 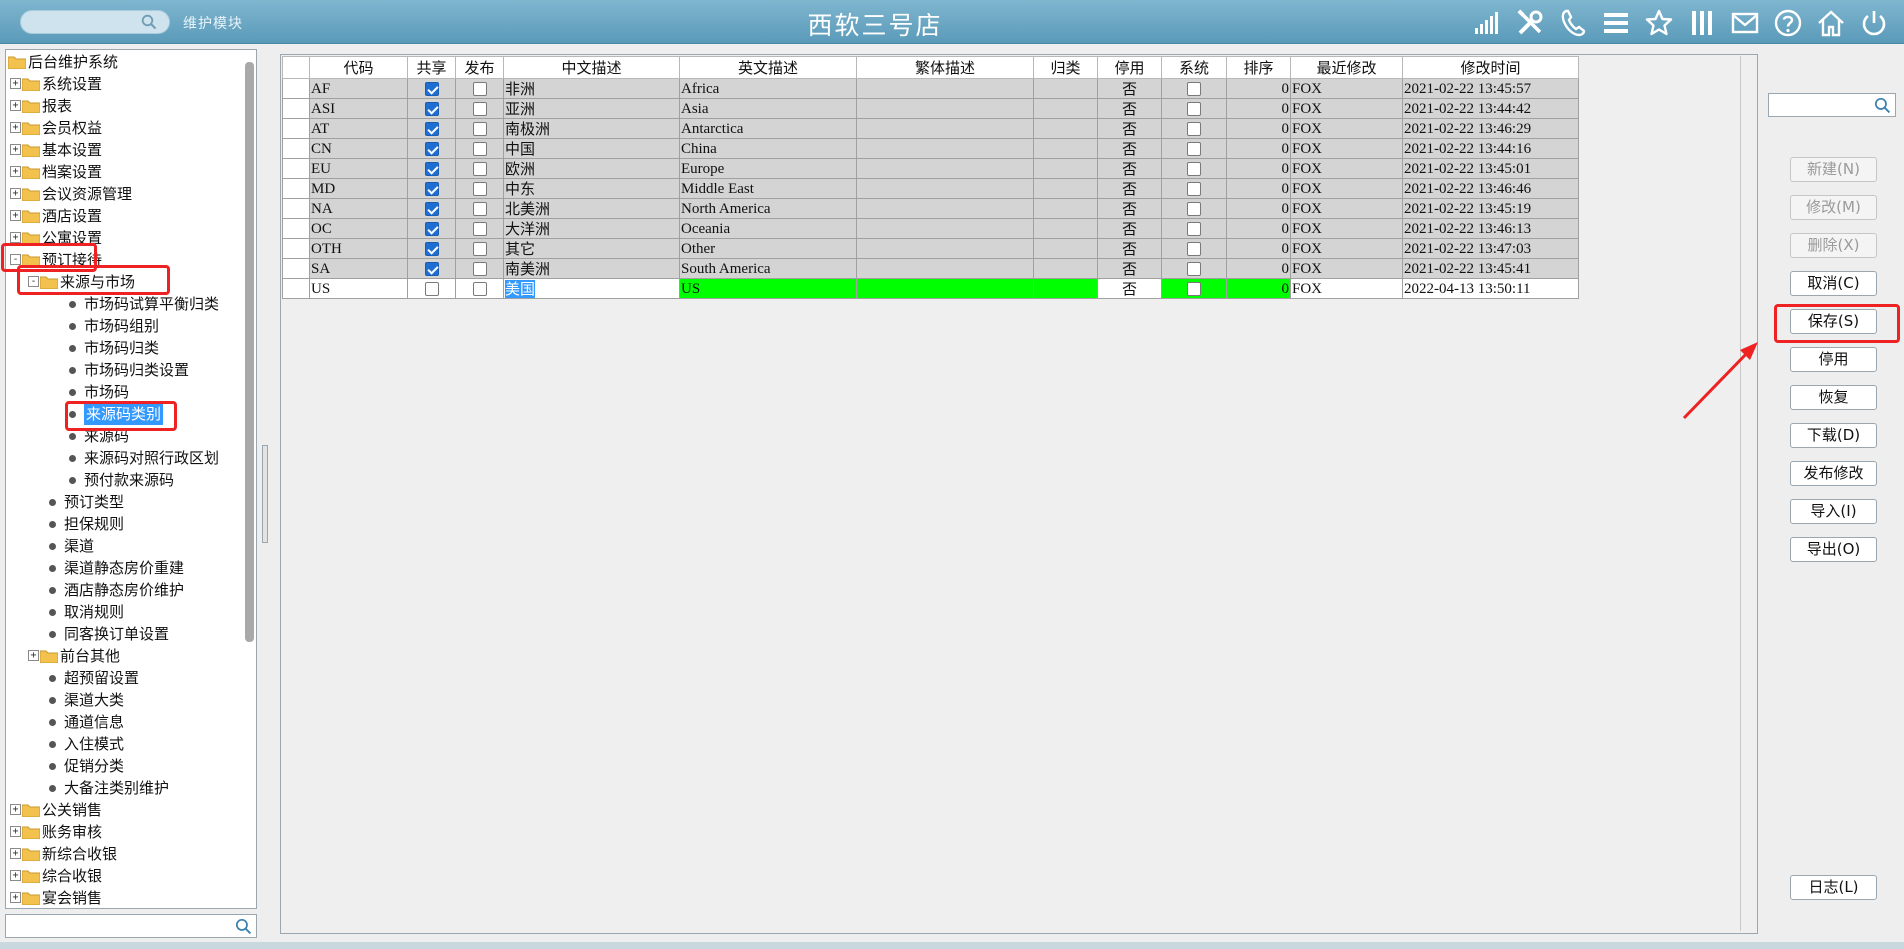 I want to click on code-cell: CN, so click(x=358, y=148).